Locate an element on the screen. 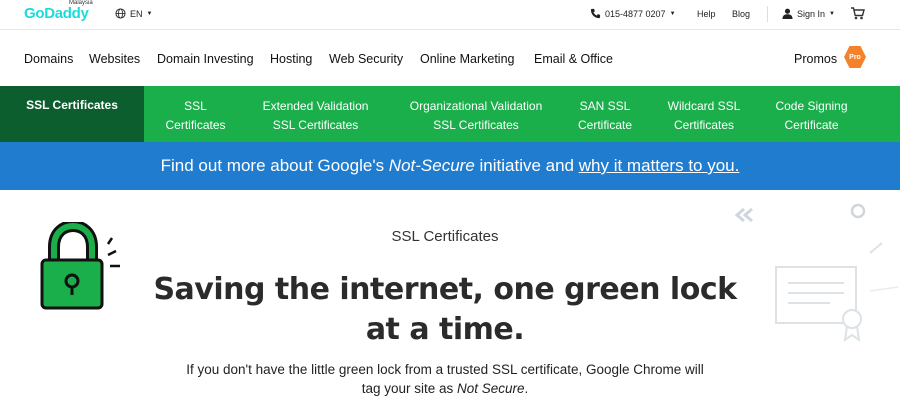  phone-icon is located at coordinates (595, 13).